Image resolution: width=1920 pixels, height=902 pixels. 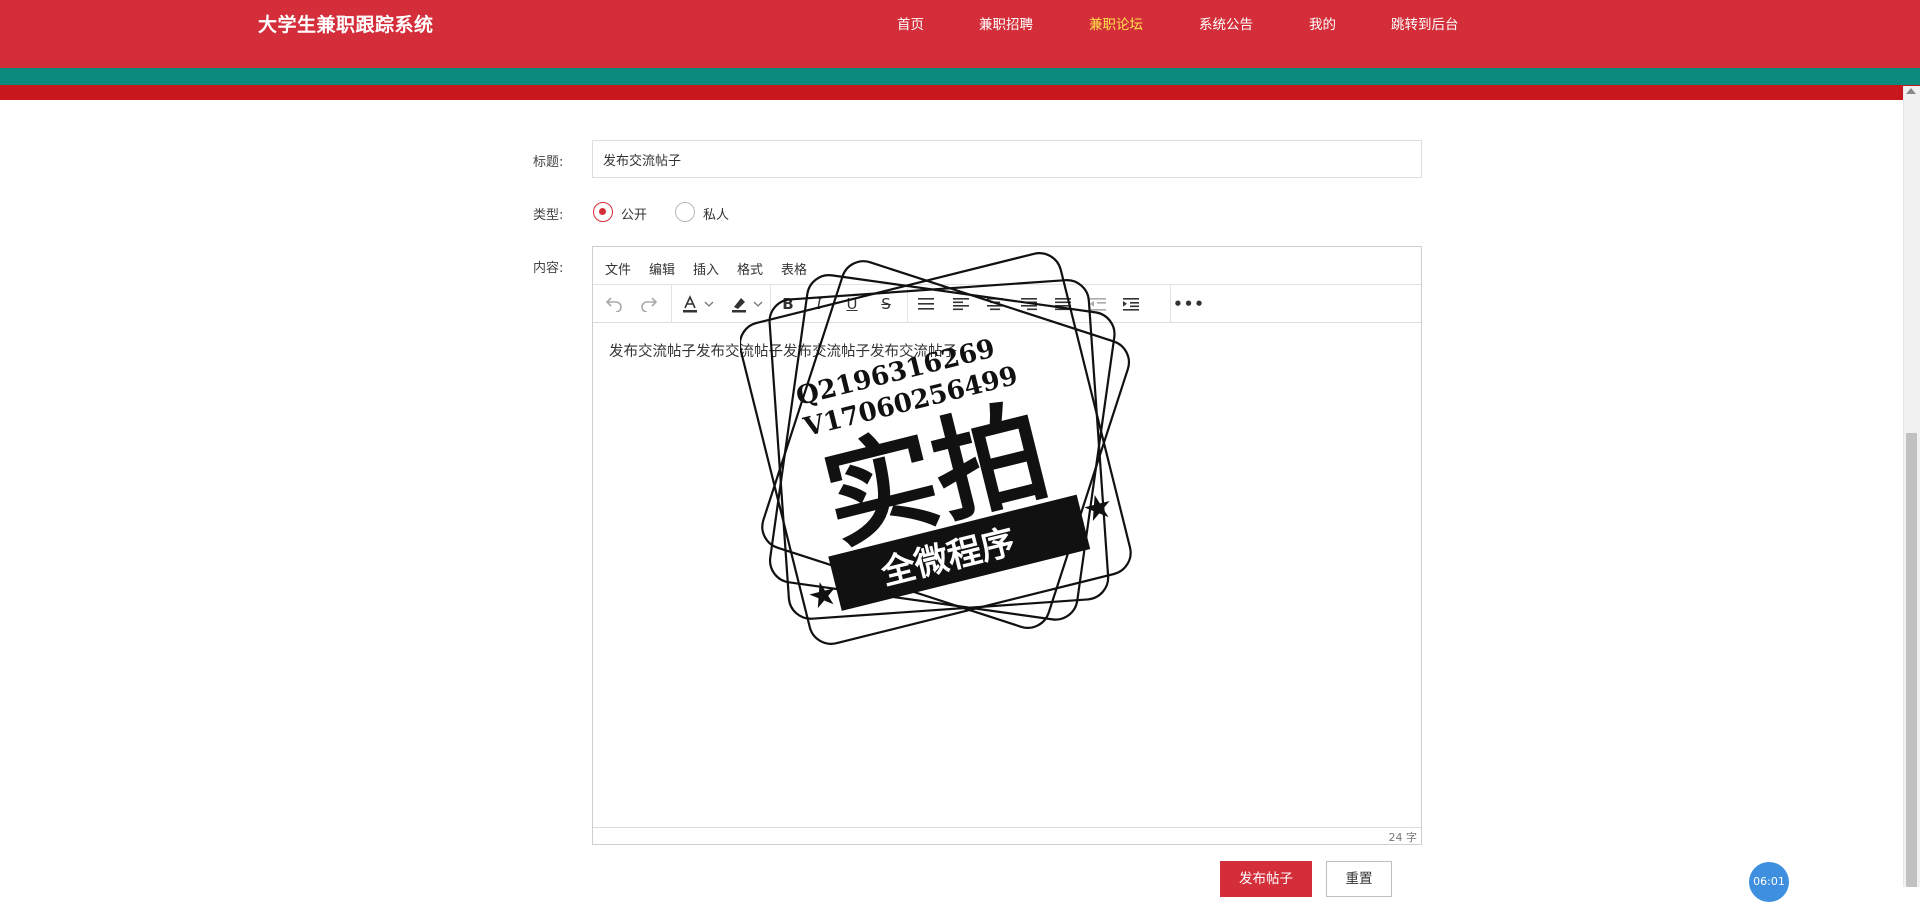 I want to click on menu-table: 表格, so click(x=794, y=268).